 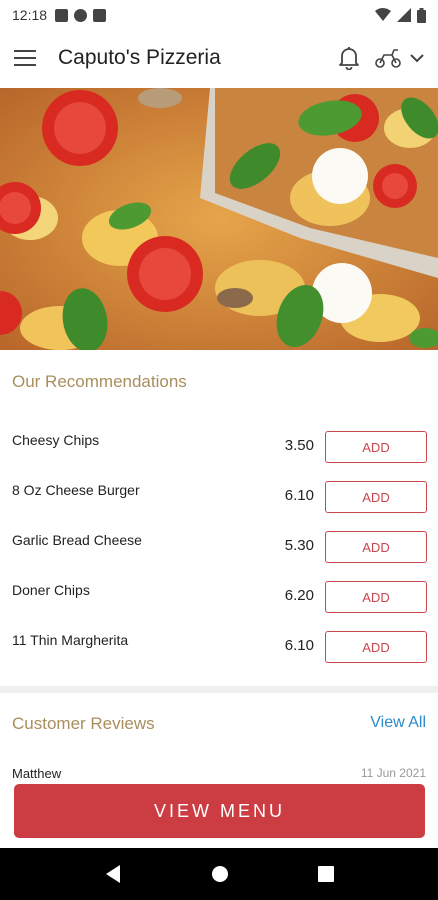 I want to click on reviewer-name: Matthew, so click(x=37, y=773).